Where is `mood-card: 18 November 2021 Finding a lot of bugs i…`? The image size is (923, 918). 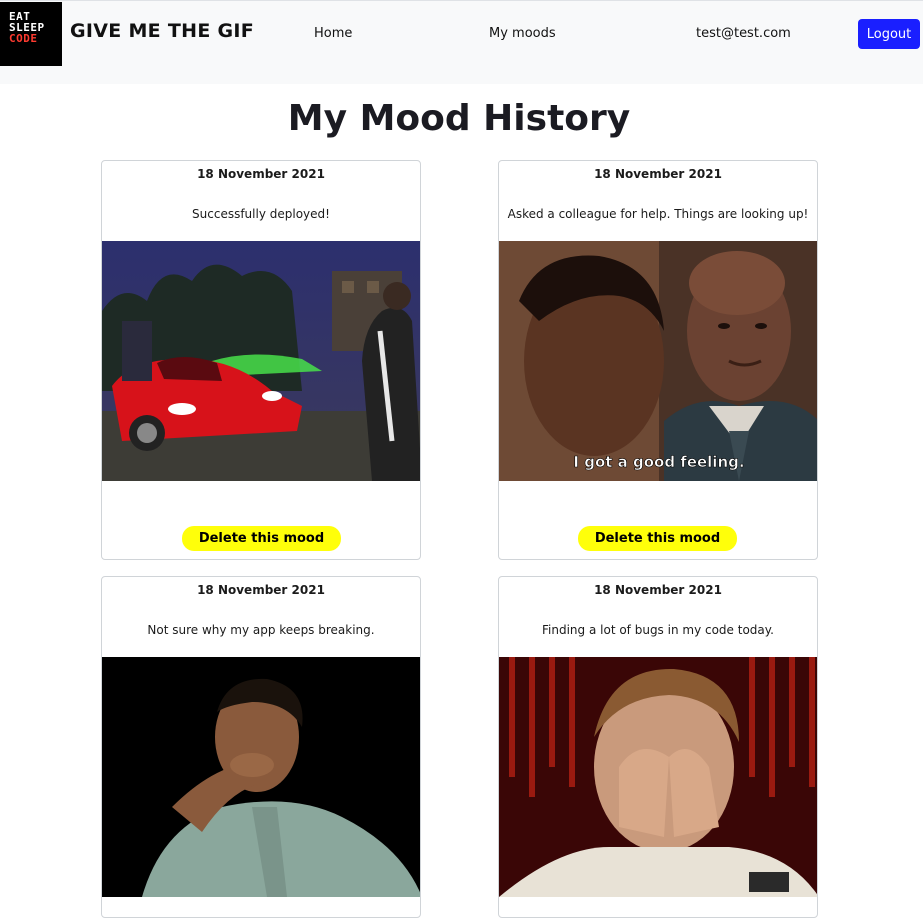
mood-card: 18 November 2021 Finding a lot of bugs i… is located at coordinates (658, 747).